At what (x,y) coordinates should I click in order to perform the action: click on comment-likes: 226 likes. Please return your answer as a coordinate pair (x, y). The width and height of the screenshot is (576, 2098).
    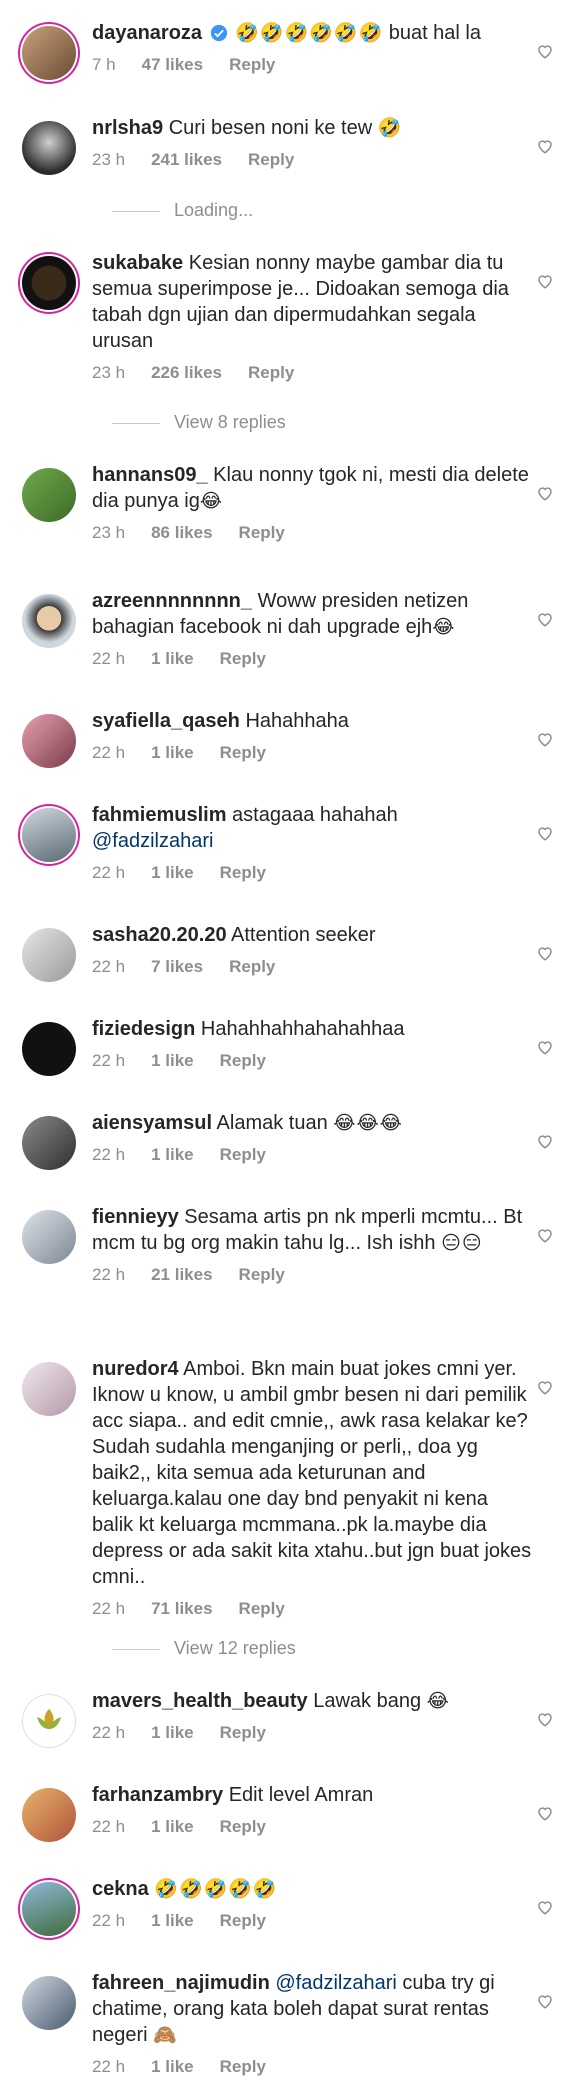
    Looking at the image, I should click on (186, 372).